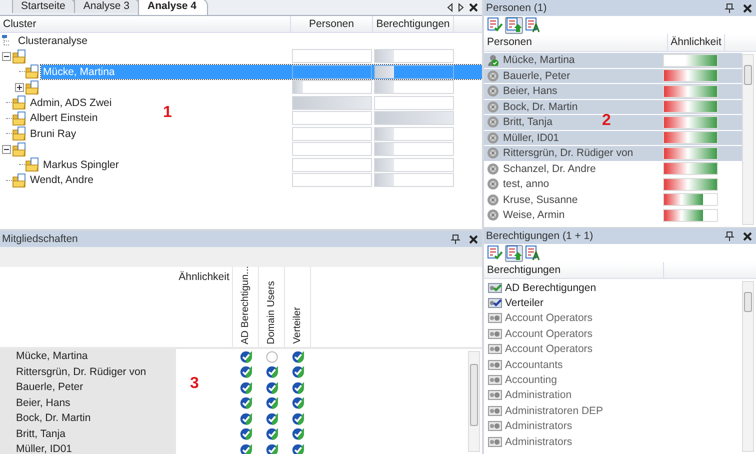 The image size is (756, 454). I want to click on person-check-icon, so click(493, 60).